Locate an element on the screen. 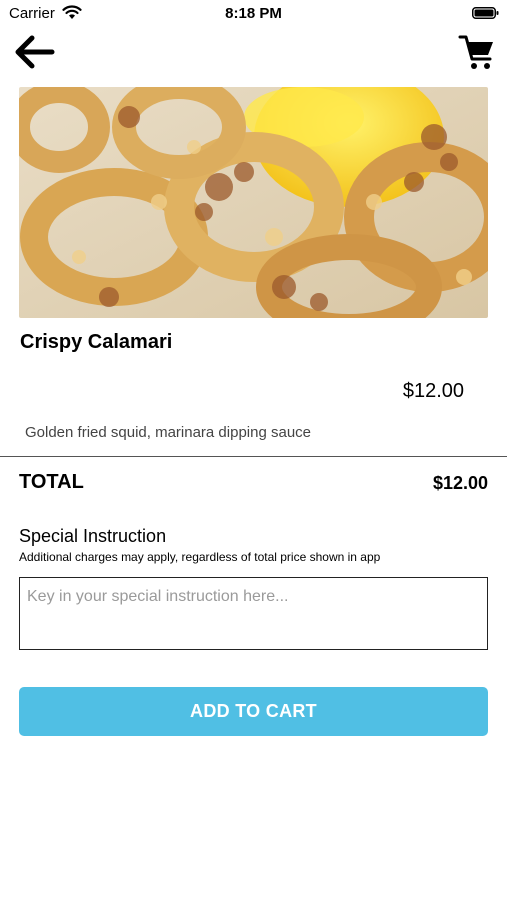 This screenshot has height=900, width=507. special-instruction-input is located at coordinates (253, 613).